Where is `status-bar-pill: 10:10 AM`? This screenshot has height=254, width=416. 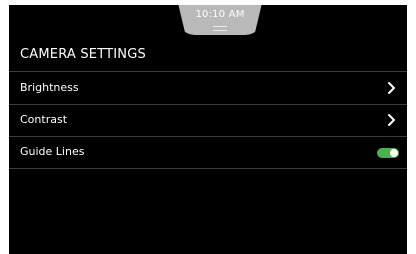 status-bar-pill: 10:10 AM is located at coordinates (220, 20).